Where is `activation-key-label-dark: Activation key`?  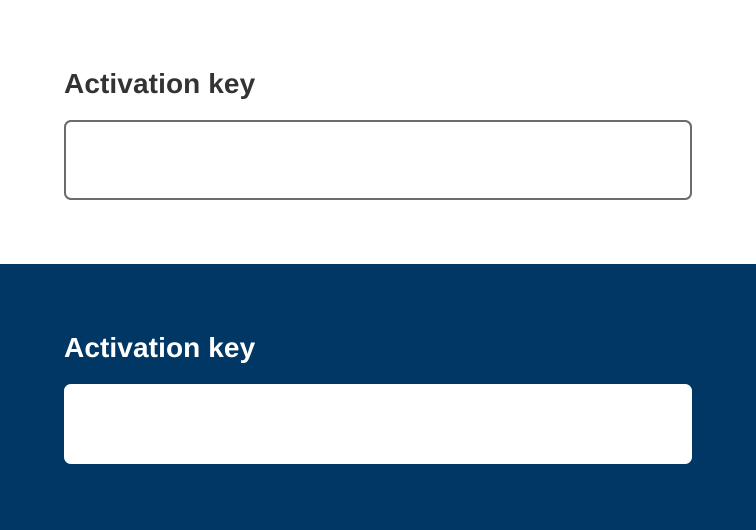
activation-key-label-dark: Activation key is located at coordinates (160, 347).